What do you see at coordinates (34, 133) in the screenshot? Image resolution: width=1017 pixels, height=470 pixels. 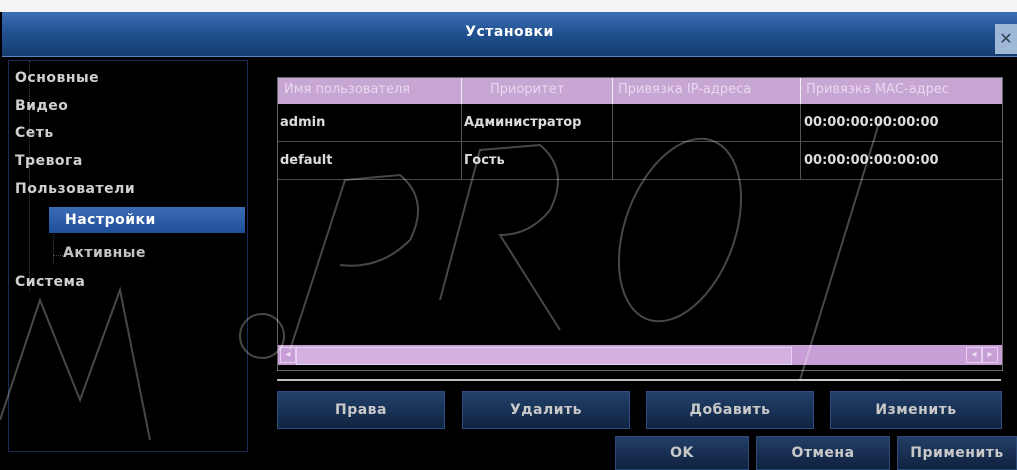 I see `sidebar-item-network: Сеть` at bounding box center [34, 133].